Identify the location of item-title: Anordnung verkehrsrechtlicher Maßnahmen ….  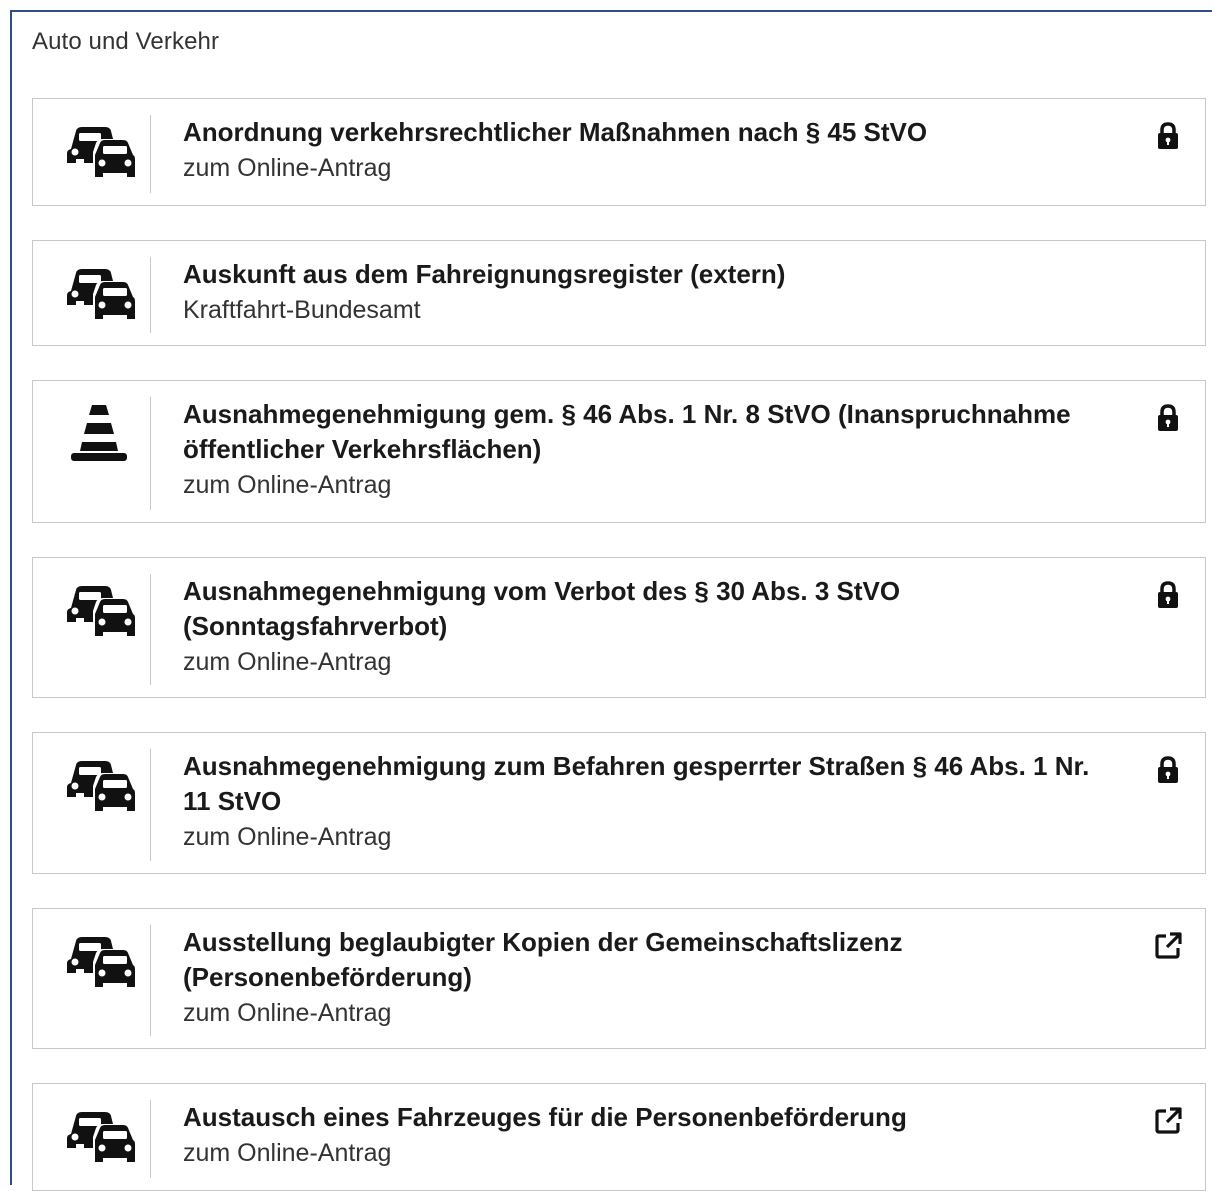
(649, 132).